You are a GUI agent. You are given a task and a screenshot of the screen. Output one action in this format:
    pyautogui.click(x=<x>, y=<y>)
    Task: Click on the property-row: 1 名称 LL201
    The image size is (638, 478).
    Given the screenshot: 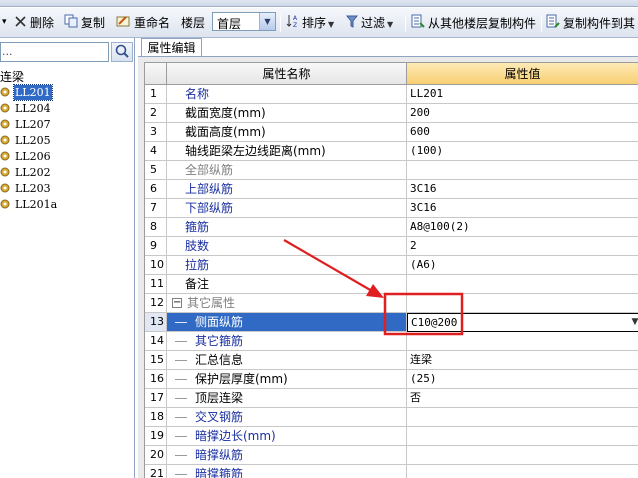 What is the action you would take?
    pyautogui.click(x=391, y=94)
    